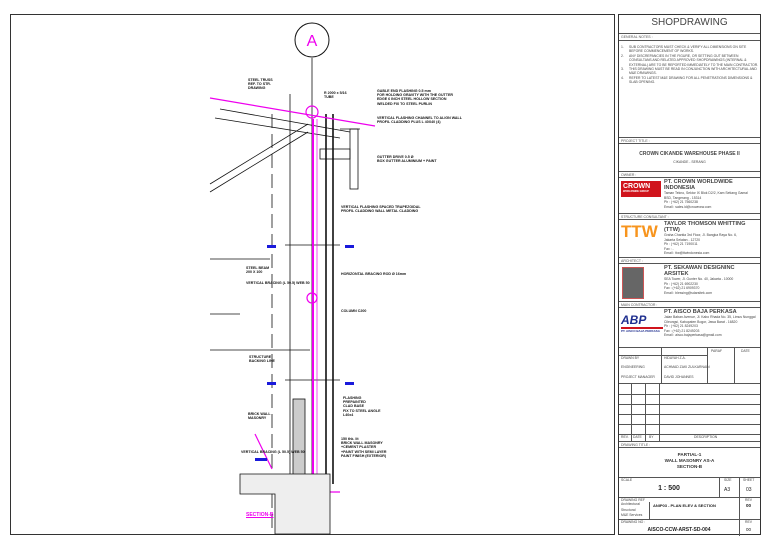 Image resolution: width=768 pixels, height=543 pixels. Describe the element at coordinates (258, 270) in the screenshot. I see `label-steel-beam: STEEL BEAM 200 X 100` at that location.